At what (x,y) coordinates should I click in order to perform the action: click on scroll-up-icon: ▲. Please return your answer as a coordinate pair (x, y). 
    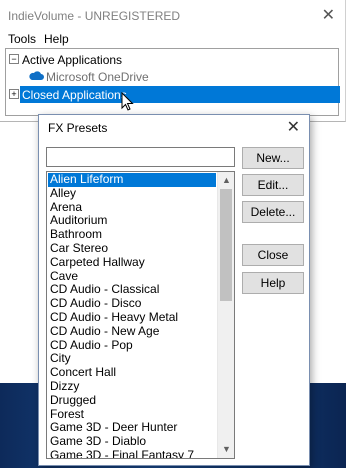
    Looking at the image, I should click on (226, 180).